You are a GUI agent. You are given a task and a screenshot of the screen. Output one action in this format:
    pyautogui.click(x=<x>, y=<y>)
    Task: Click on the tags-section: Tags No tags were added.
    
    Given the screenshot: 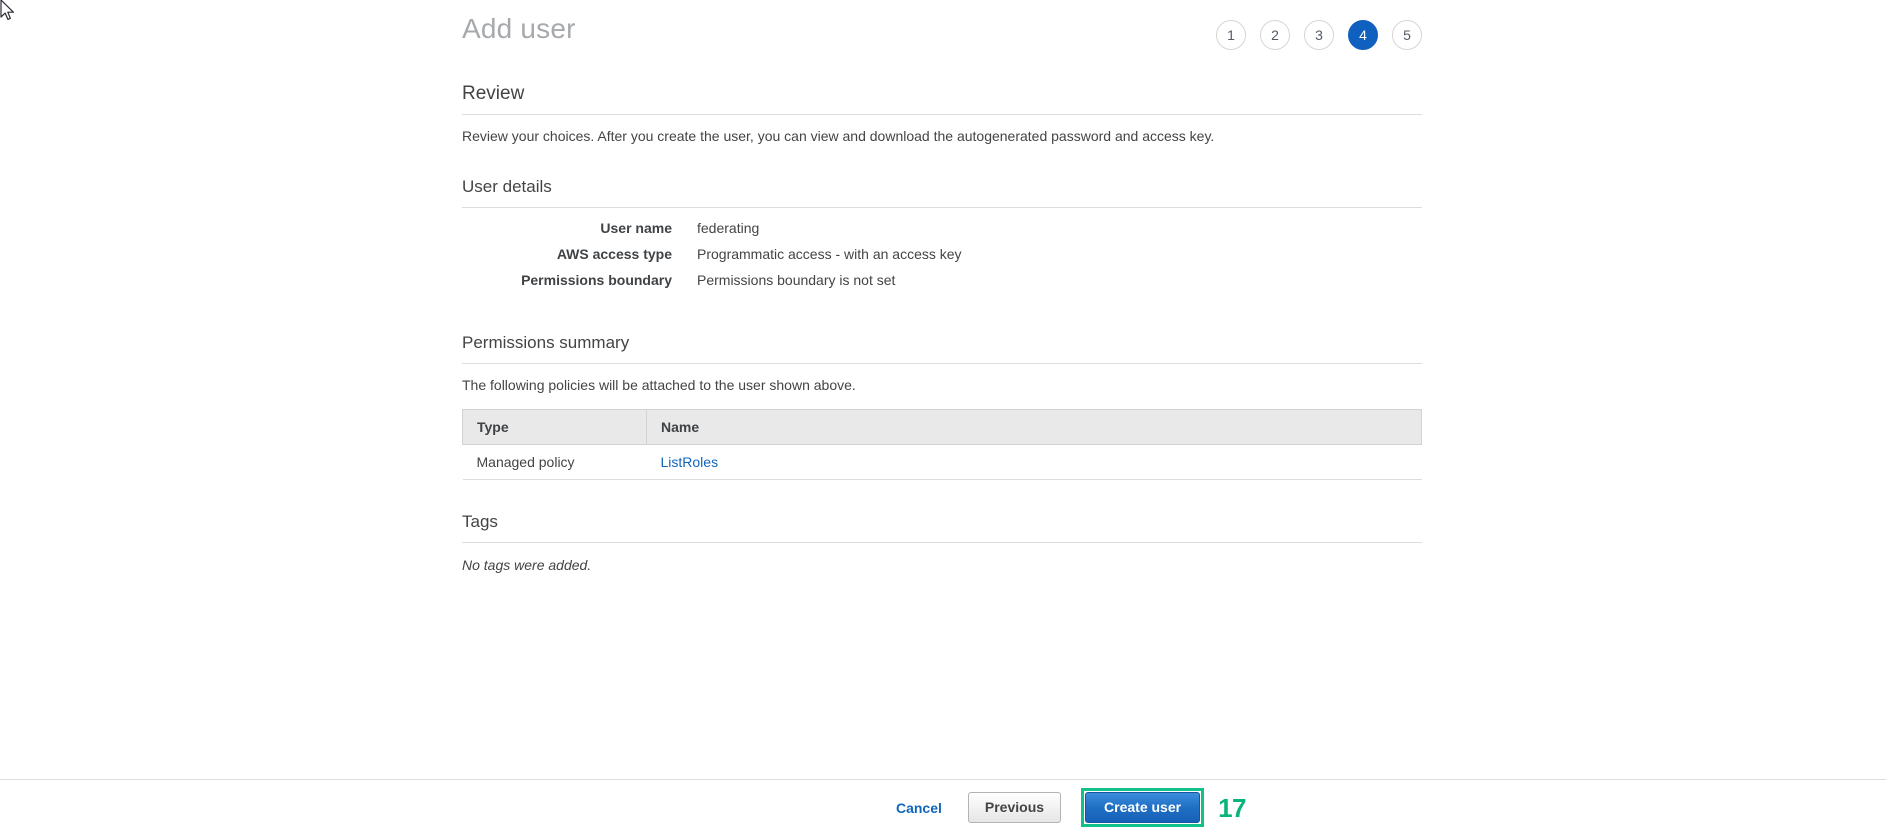 What is the action you would take?
    pyautogui.click(x=942, y=541)
    